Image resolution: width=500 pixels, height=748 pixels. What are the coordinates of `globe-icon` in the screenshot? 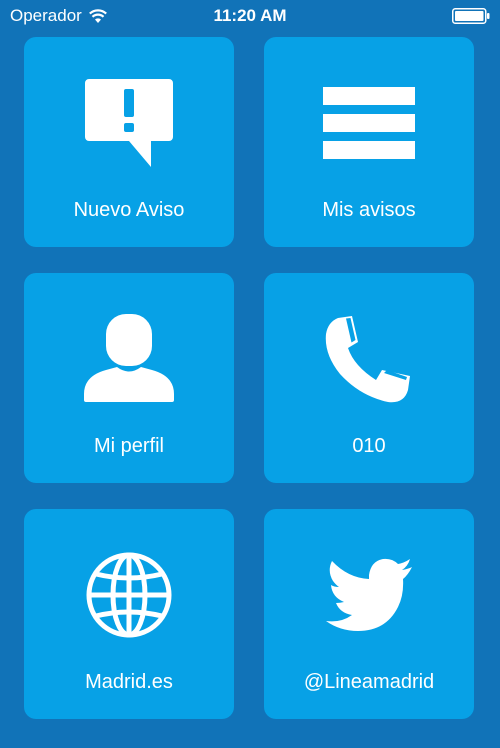 It's located at (129, 595).